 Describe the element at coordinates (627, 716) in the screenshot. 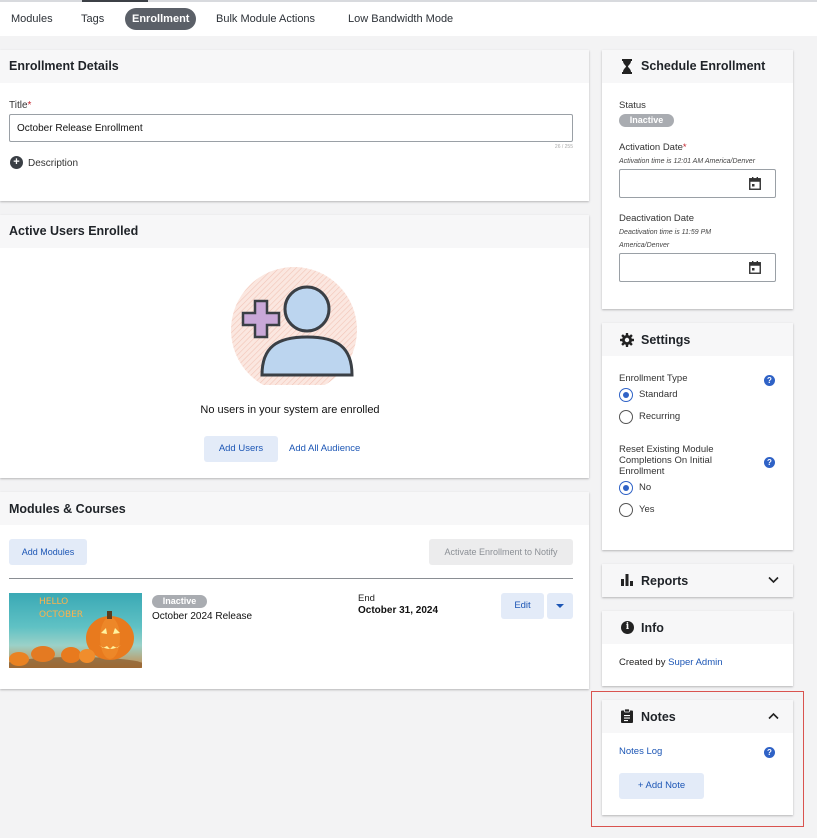

I see `clipboard-icon` at that location.